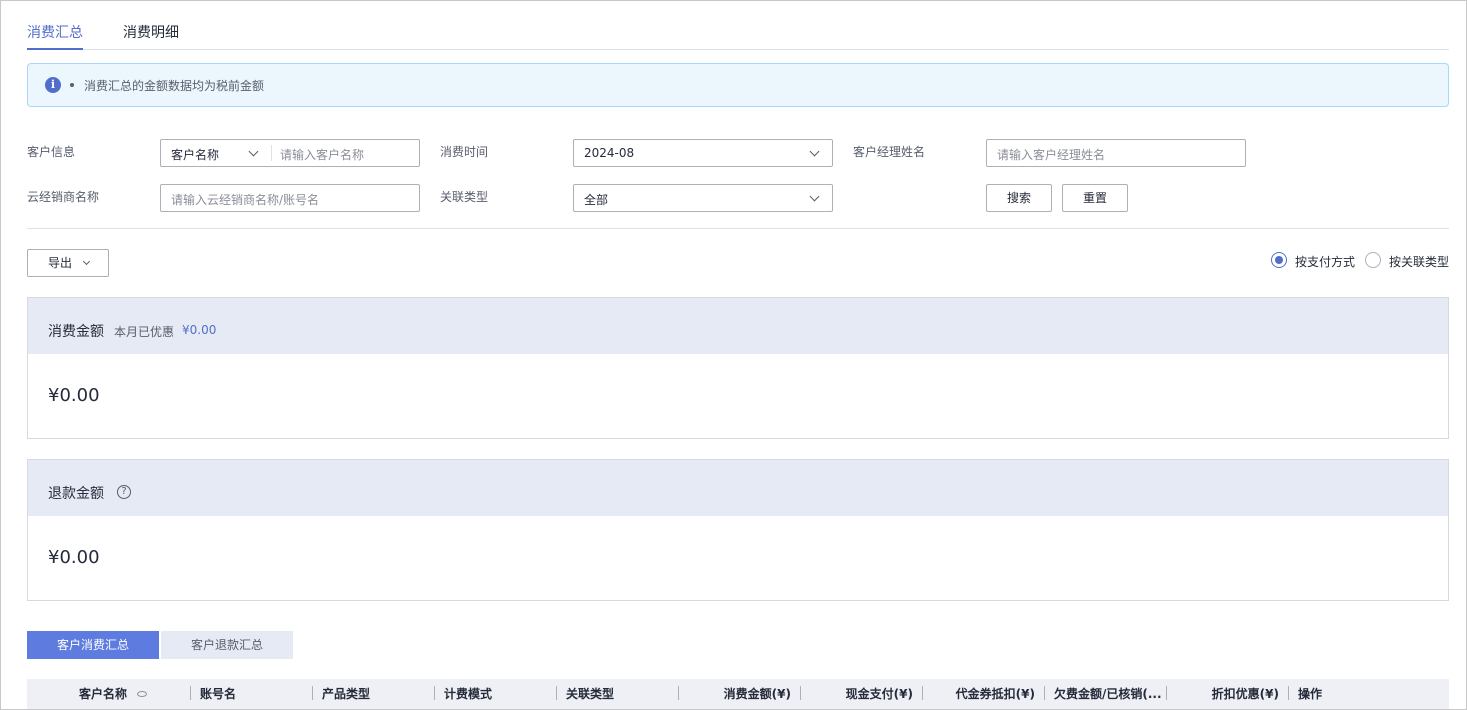 The width and height of the screenshot is (1467, 710). I want to click on customer-name-input: 请输入客户名称, so click(322, 154).